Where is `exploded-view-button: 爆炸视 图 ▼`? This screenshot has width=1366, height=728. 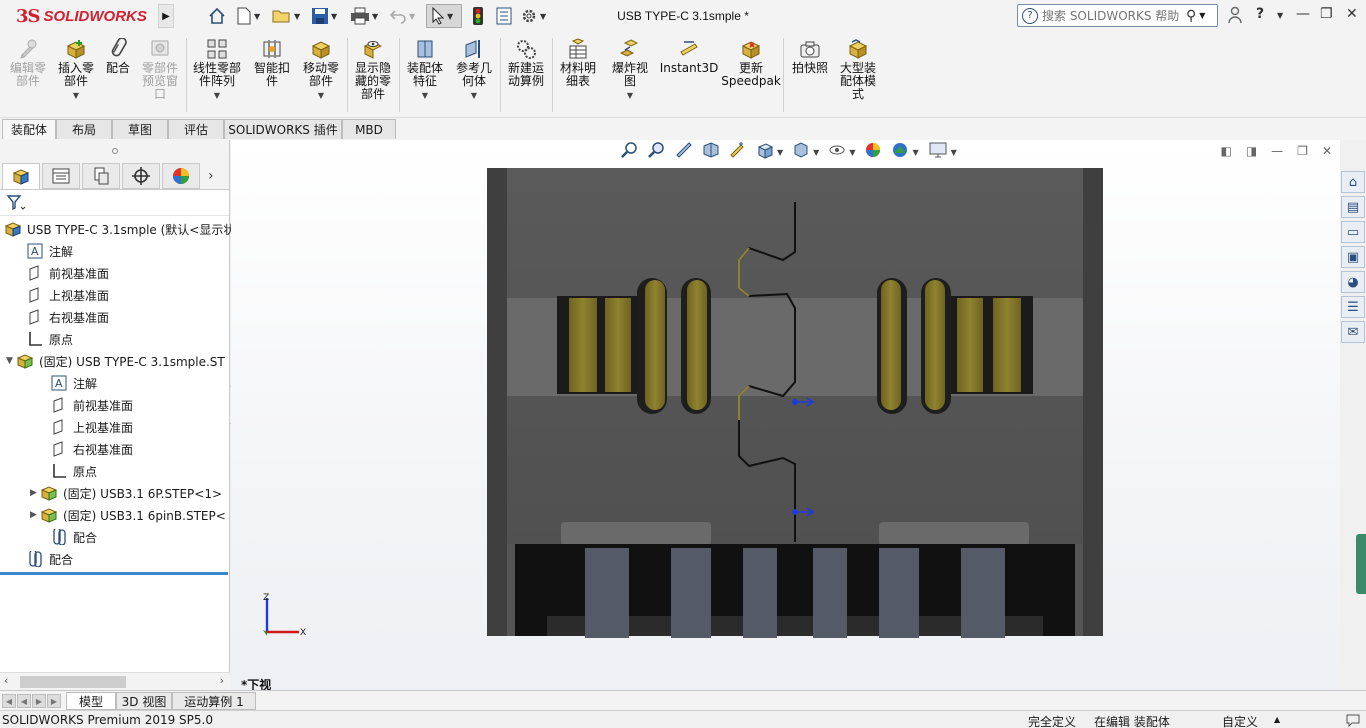 exploded-view-button: 爆炸视 图 ▼ is located at coordinates (630, 70).